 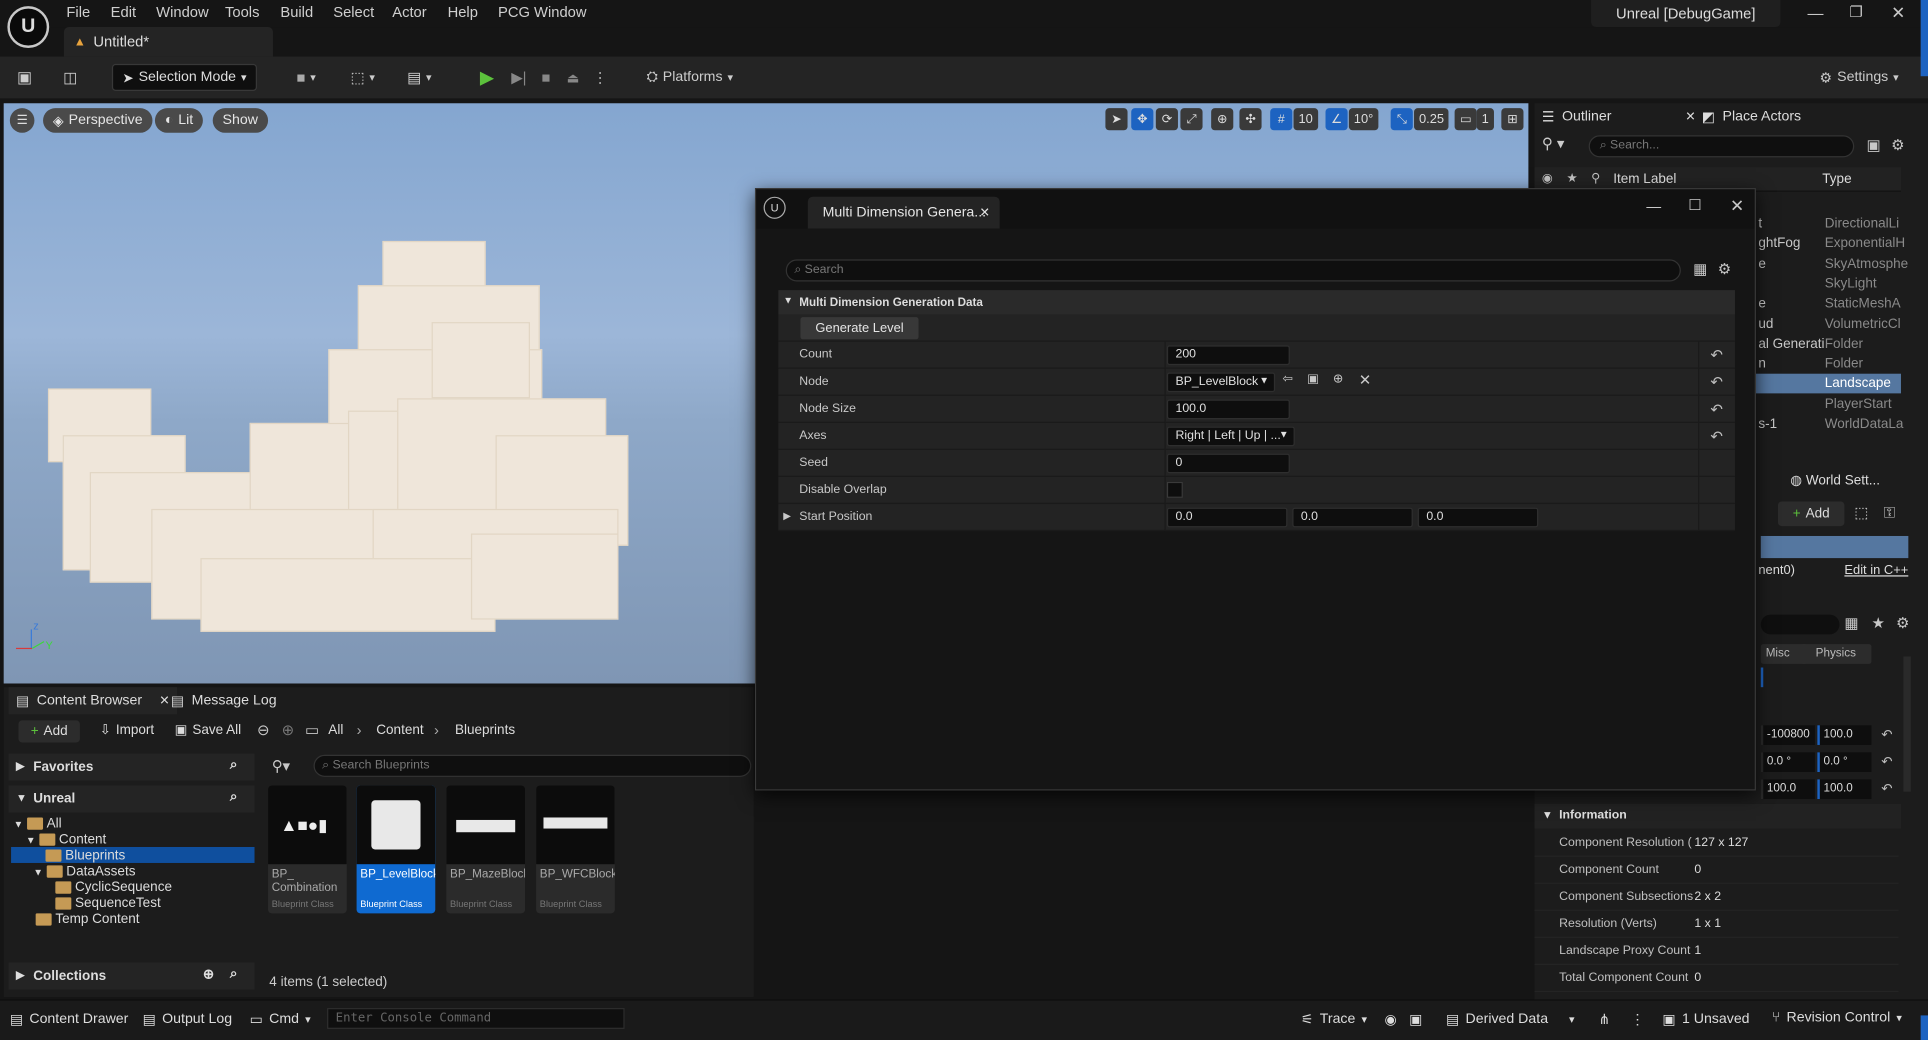 I want to click on tab-physics: Physics, so click(x=1836, y=654).